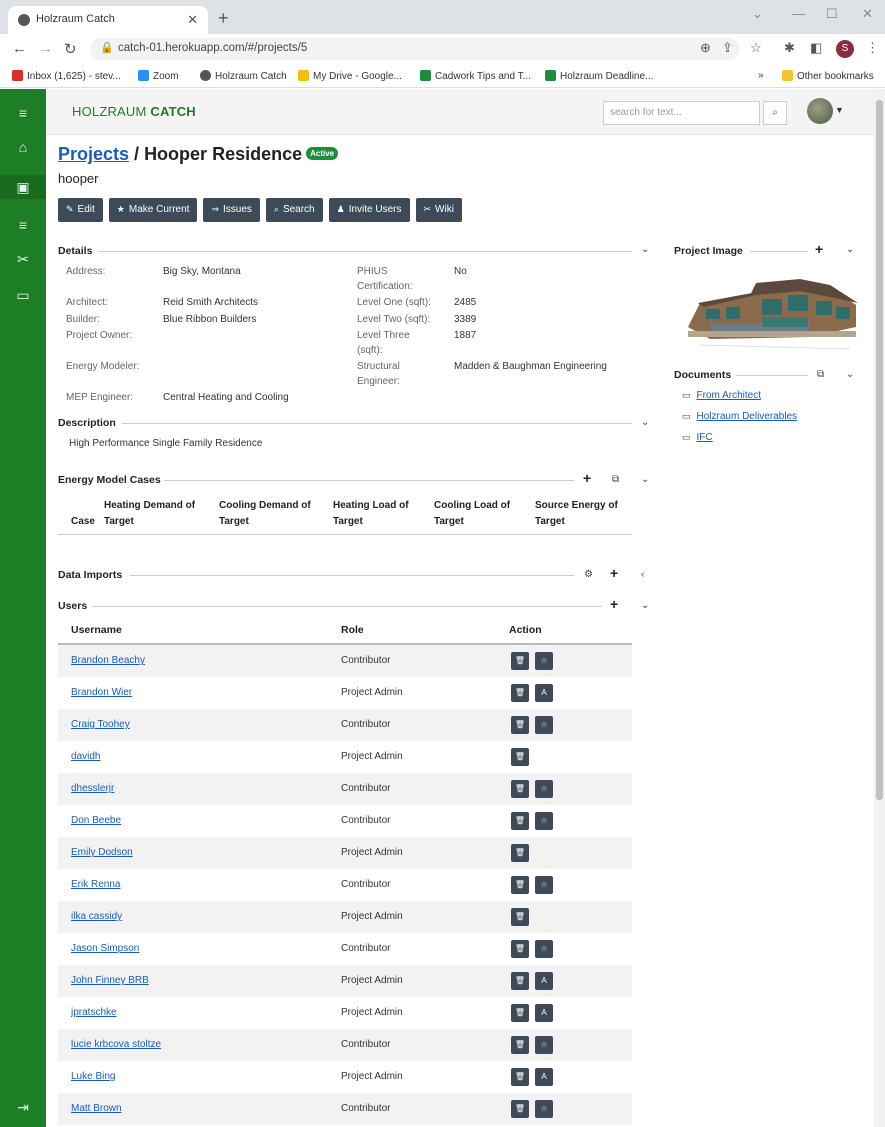  Describe the element at coordinates (23, 225) in the screenshot. I see `list-icon: ≡` at that location.